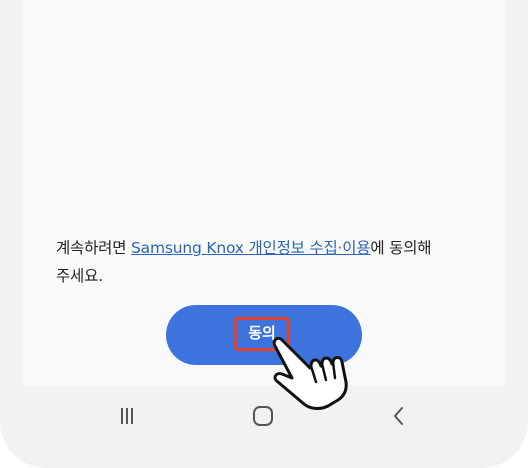  What do you see at coordinates (266, 262) in the screenshot?
I see `consent-text: 계속하려면 Samsung Knox 개인정보 수집·이용에 동의해 주세요.` at bounding box center [266, 262].